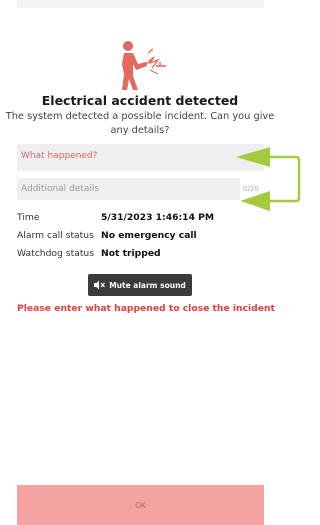 Image resolution: width=320 pixels, height=525 pixels. What do you see at coordinates (255, 201) in the screenshot?
I see `arrow-head-lower` at bounding box center [255, 201].